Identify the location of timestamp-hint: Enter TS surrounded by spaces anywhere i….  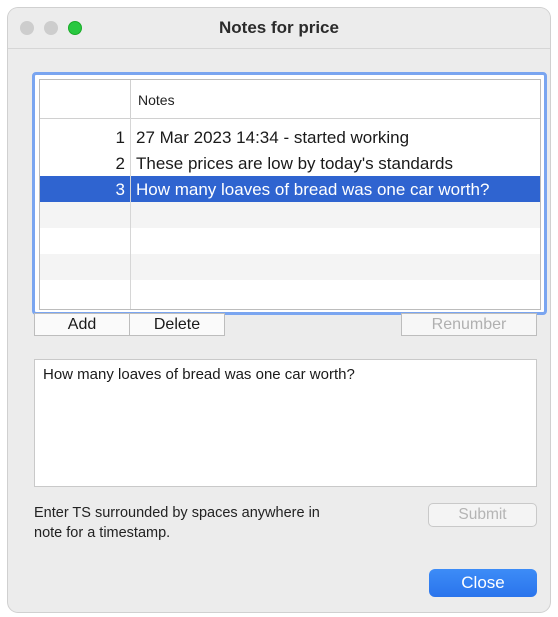
(204, 523).